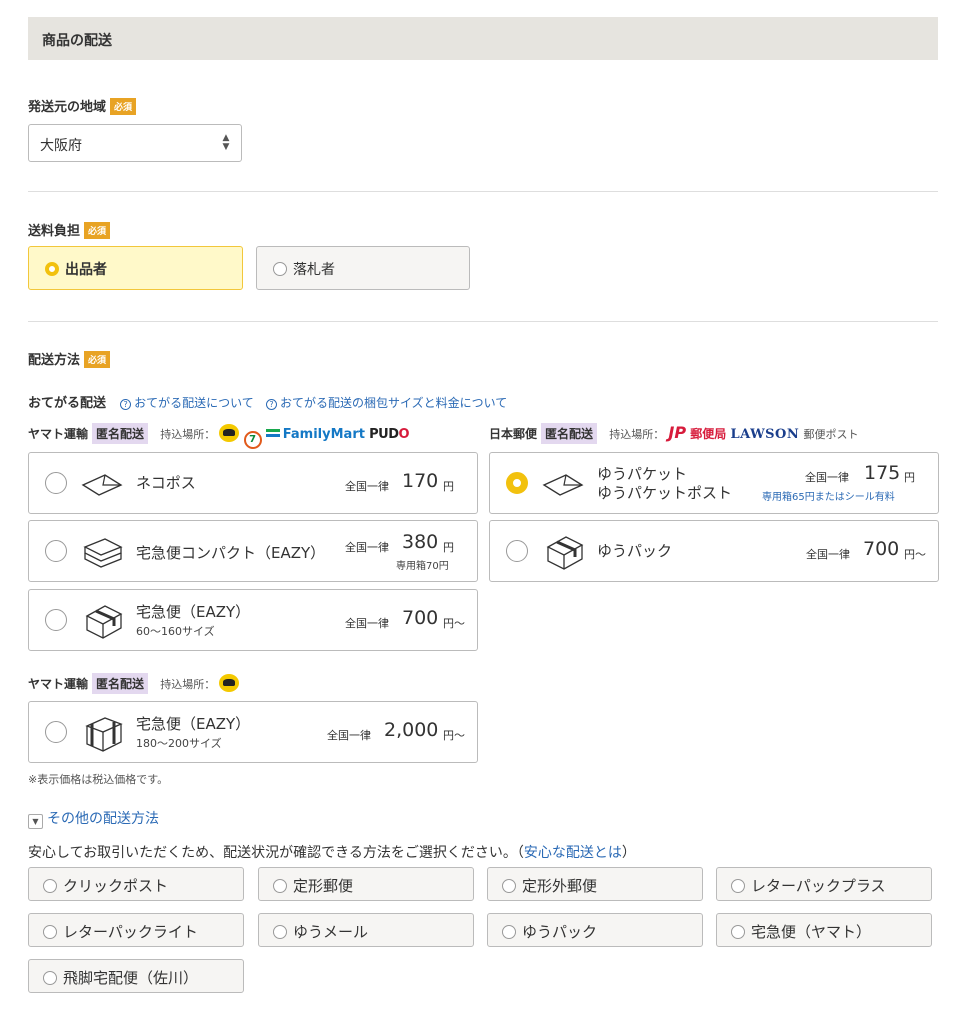 Image resolution: width=980 pixels, height=1024 pixels. What do you see at coordinates (366, 930) in the screenshot?
I see `other-option-yu-mail: ゆうメール` at bounding box center [366, 930].